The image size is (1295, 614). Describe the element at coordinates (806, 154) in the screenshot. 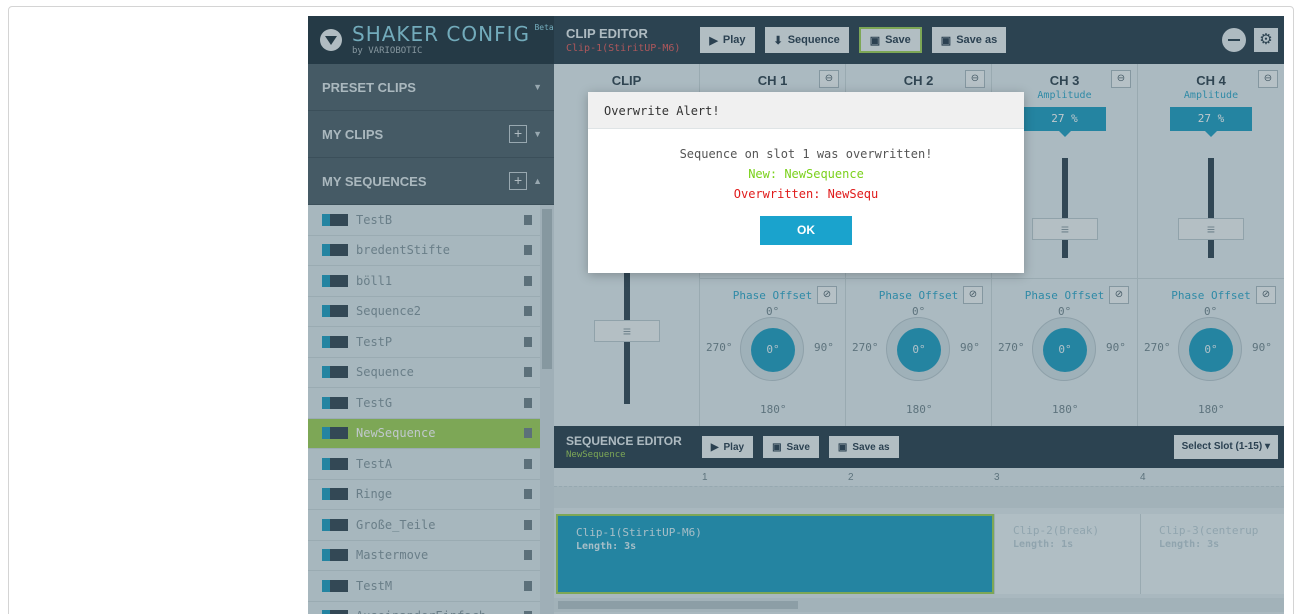

I see `dialog-message: Sequence on slot 1 was overwritten!` at that location.